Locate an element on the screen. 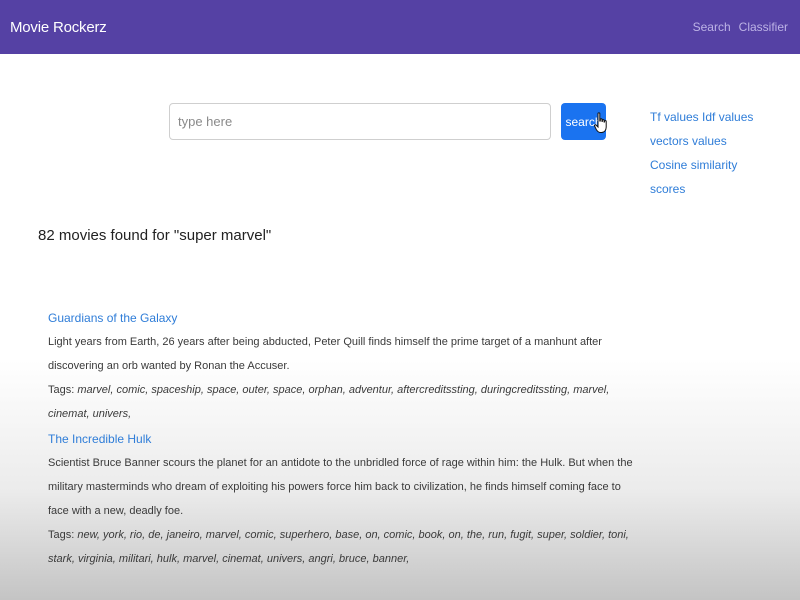  scores-link: scores is located at coordinates (705, 189).